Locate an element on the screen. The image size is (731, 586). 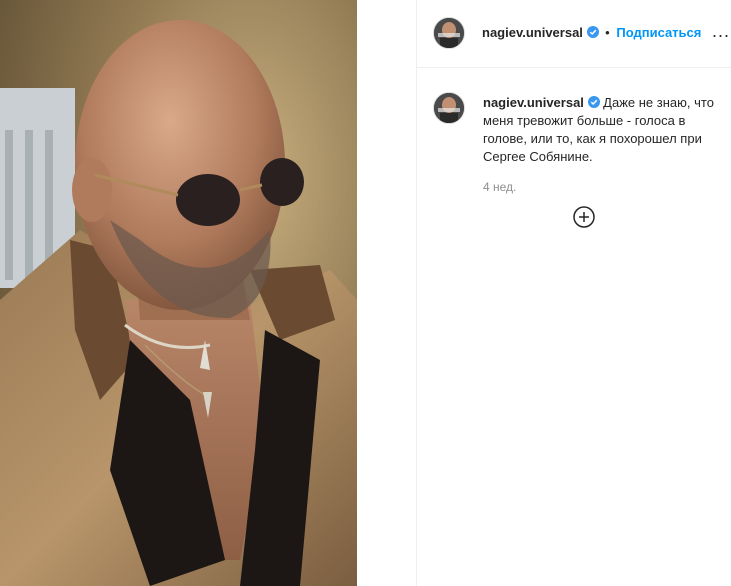
caption-username: nagiev.universal is located at coordinates (533, 102).